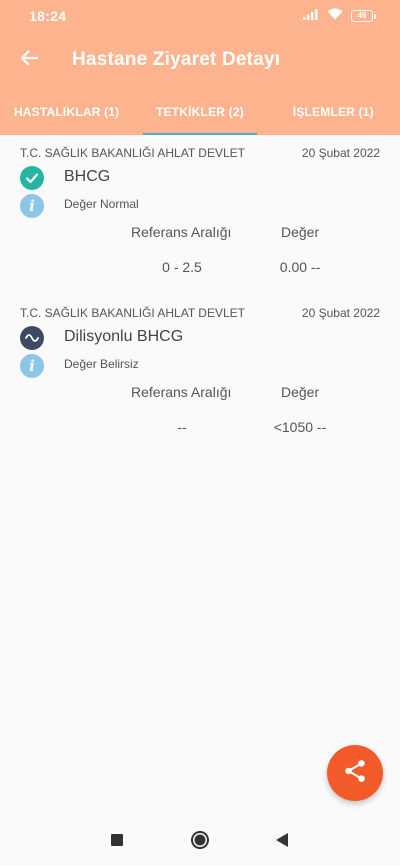 This screenshot has width=400, height=866. Describe the element at coordinates (101, 204) in the screenshot. I see `result-note: Değer Normal` at that location.